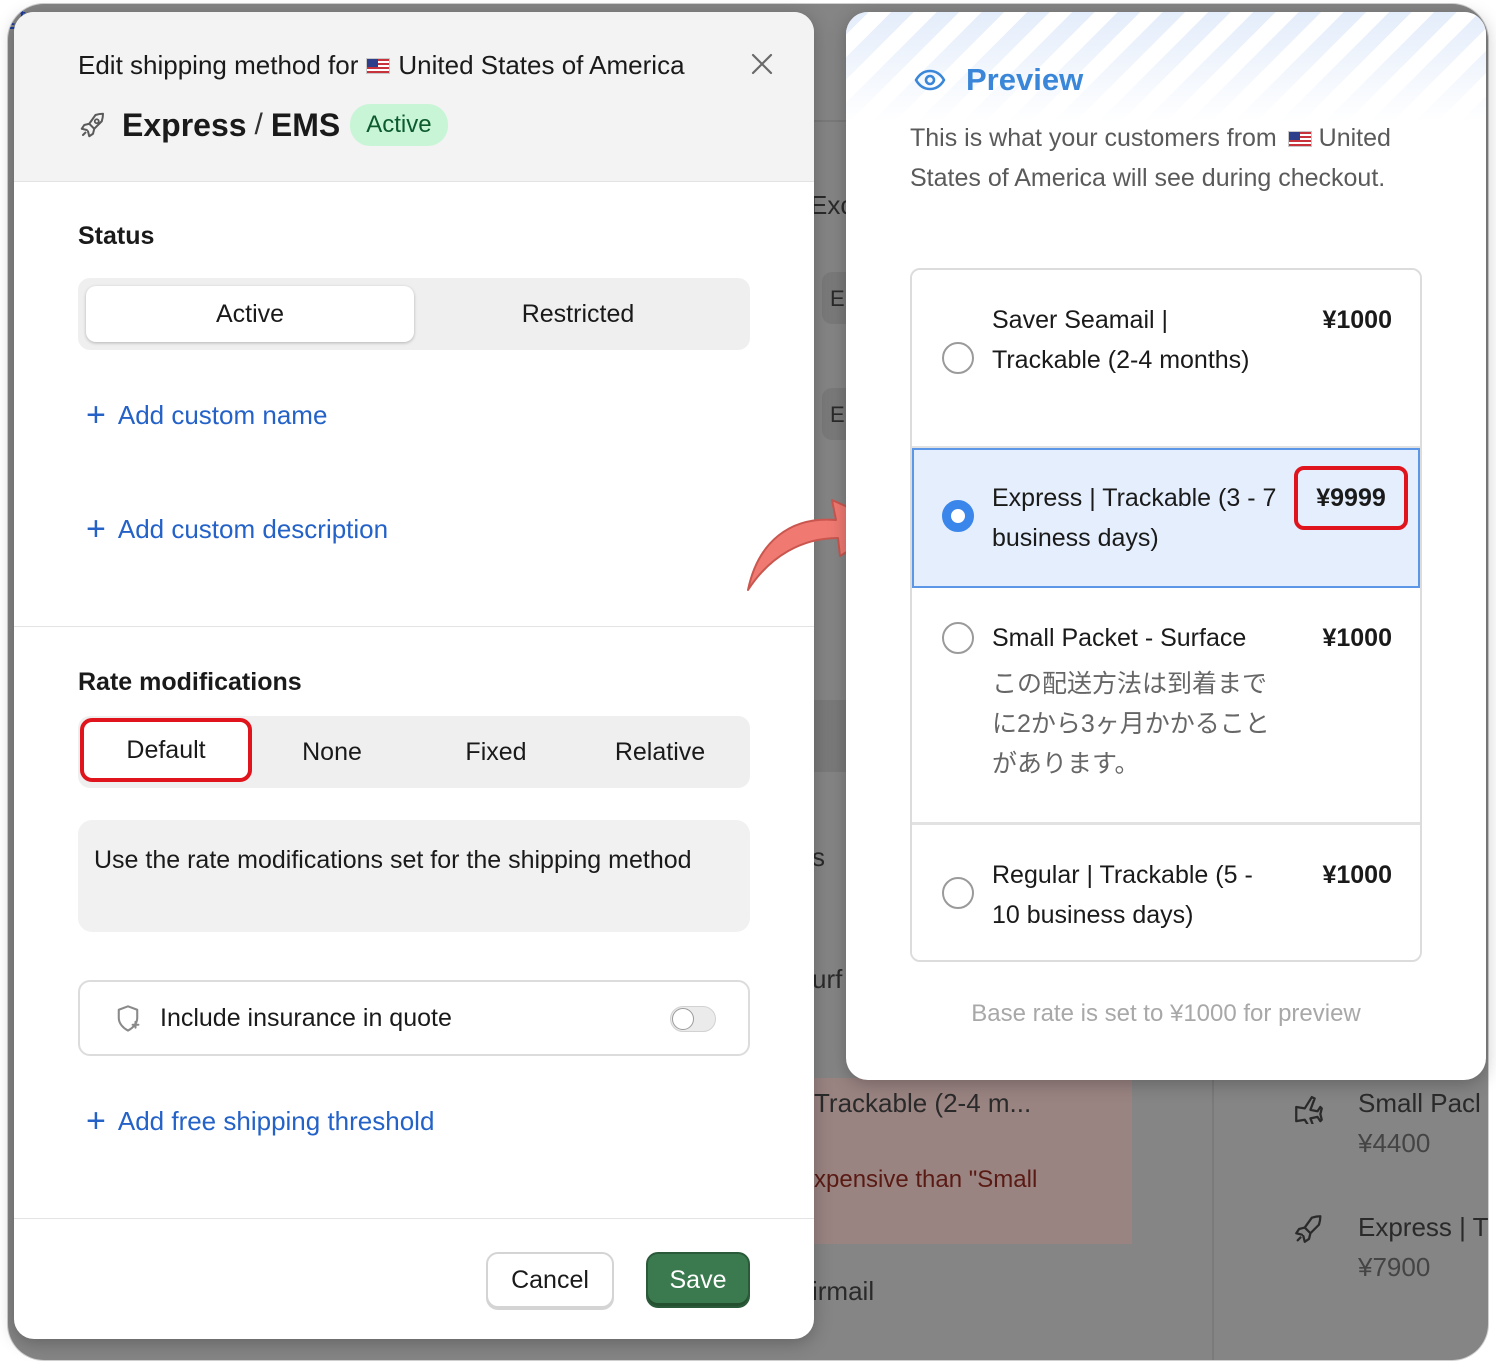 Image resolution: width=1496 pixels, height=1368 pixels. I want to click on bg-text-fragment: urf, so click(827, 979).